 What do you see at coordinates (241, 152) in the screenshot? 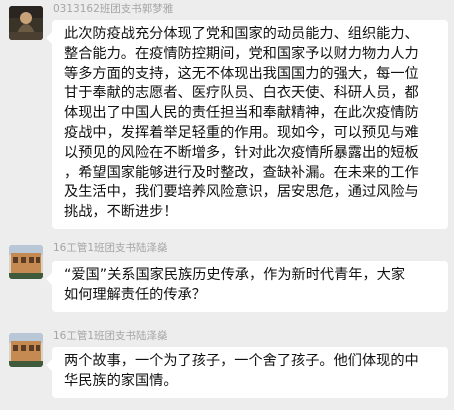
I see `message-text-line: 以预见的风险在不断增多，针对此次疫情所暴露出的短板` at bounding box center [241, 152].